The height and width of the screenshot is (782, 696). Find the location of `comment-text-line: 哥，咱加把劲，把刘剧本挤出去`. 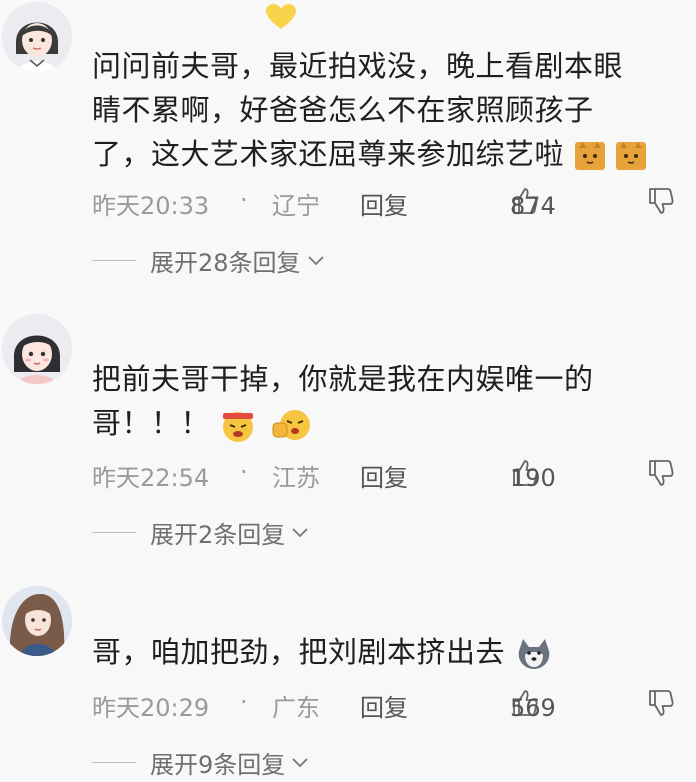

comment-text-line: 哥，咱加把劲，把刘剧本挤出去 is located at coordinates (387, 652).